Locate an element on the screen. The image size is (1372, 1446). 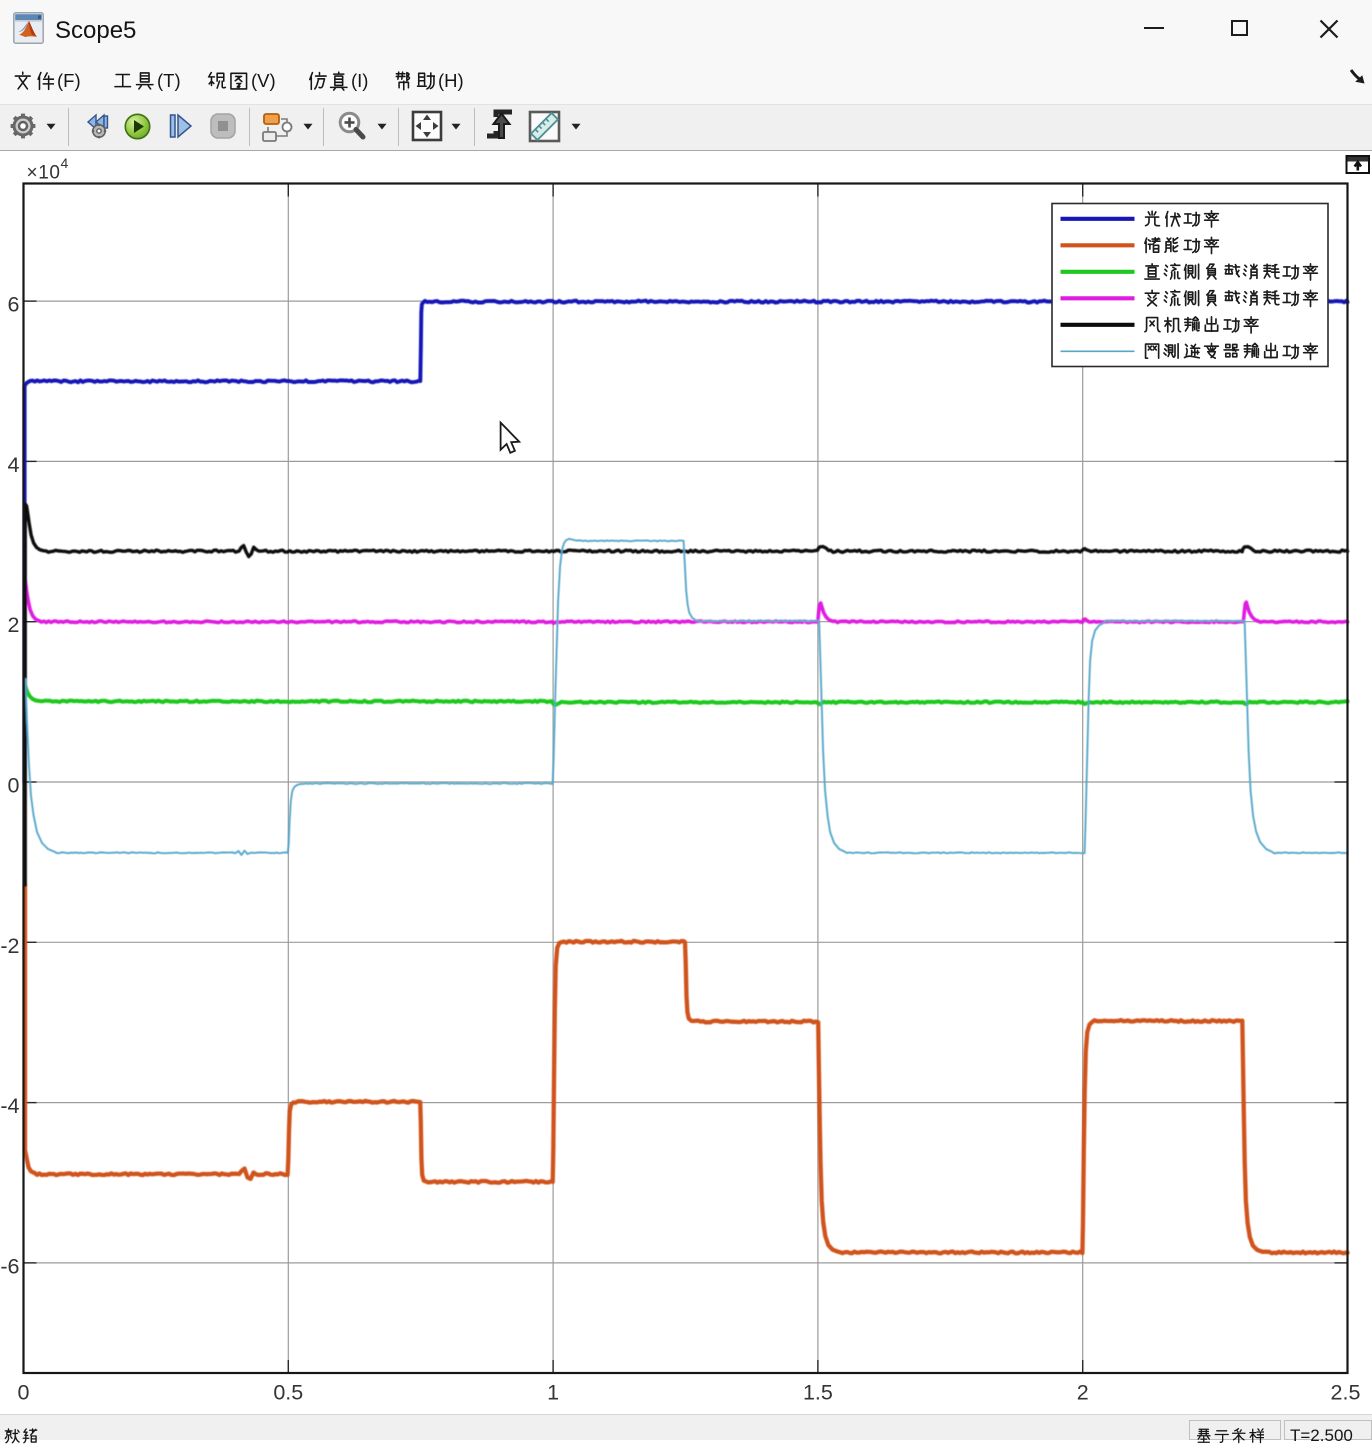
svg-text: -4 is located at coordinates (9, 1106).